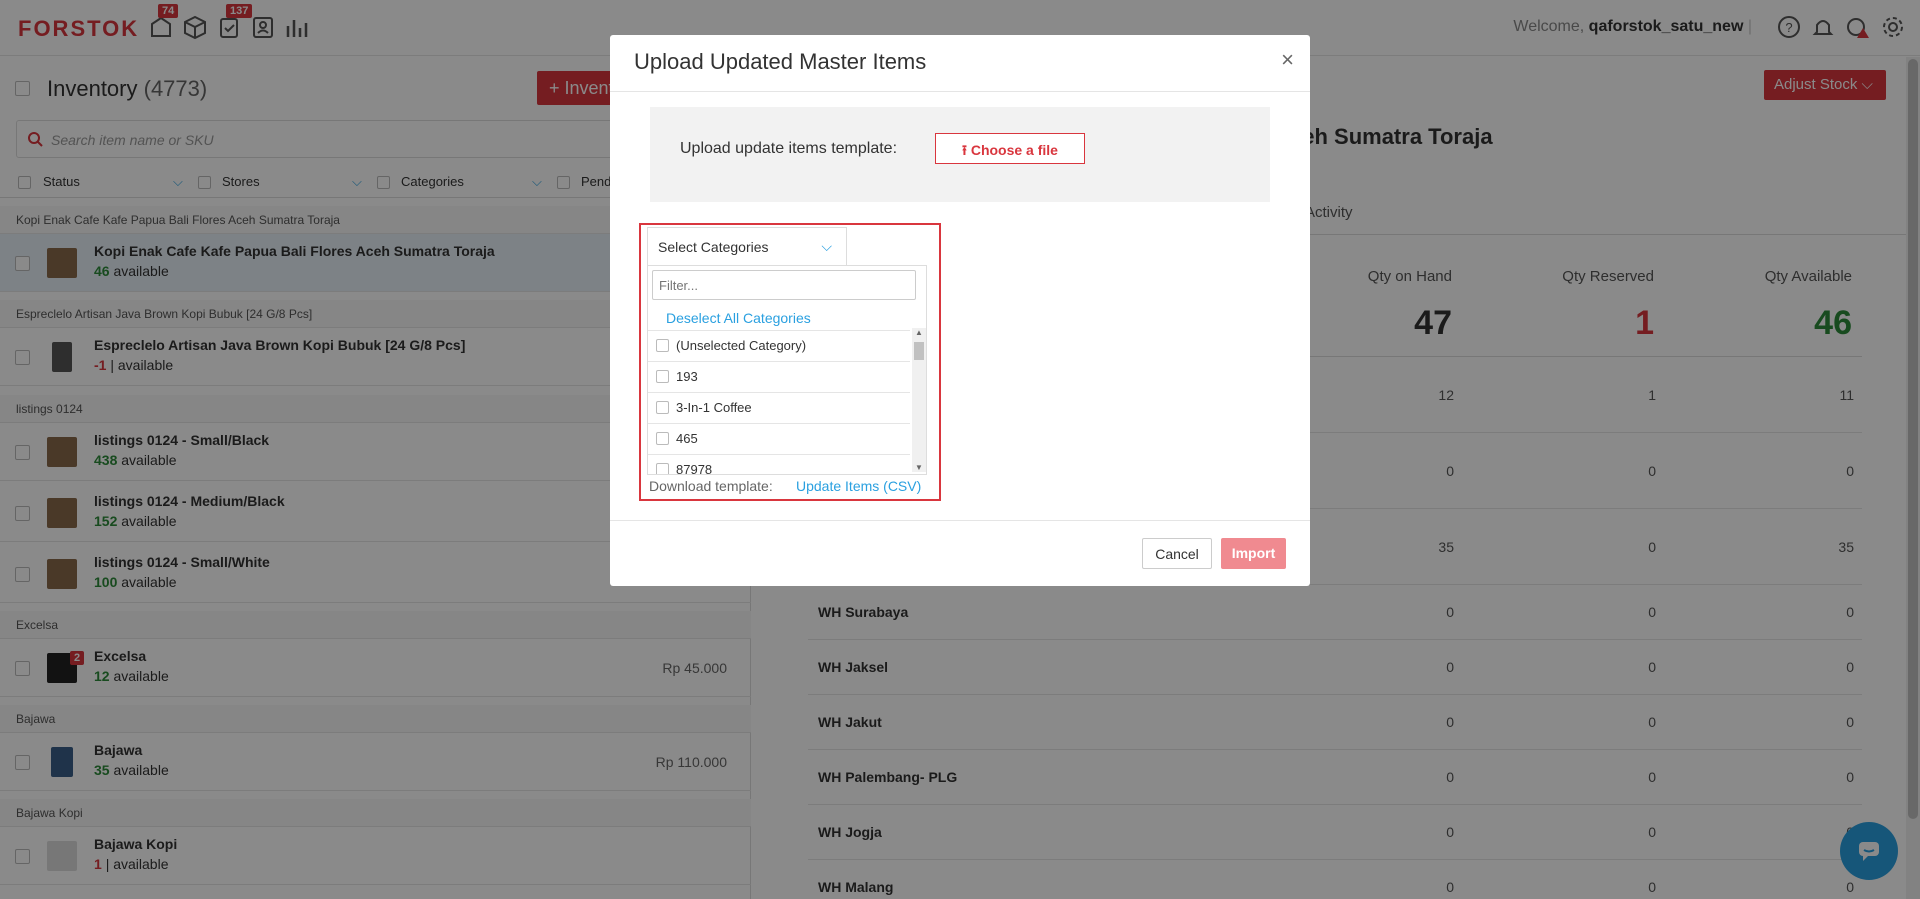 Image resolution: width=1920 pixels, height=899 pixels. Describe the element at coordinates (964, 150) in the screenshot. I see `upload-icon: ⭱` at that location.